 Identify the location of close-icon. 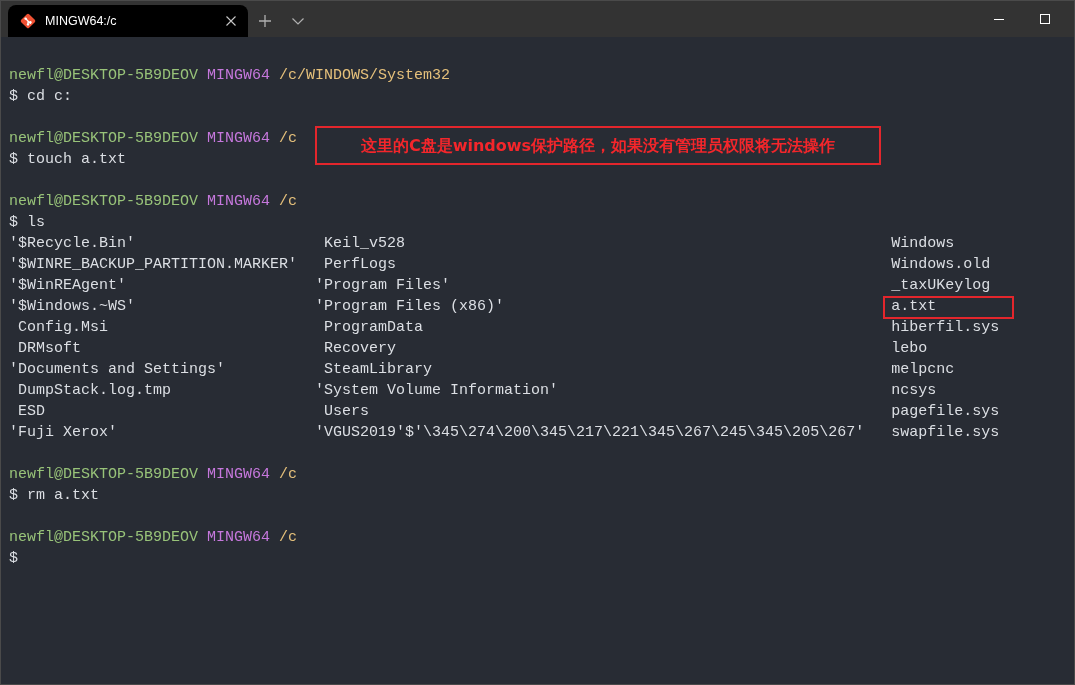
(231, 21).